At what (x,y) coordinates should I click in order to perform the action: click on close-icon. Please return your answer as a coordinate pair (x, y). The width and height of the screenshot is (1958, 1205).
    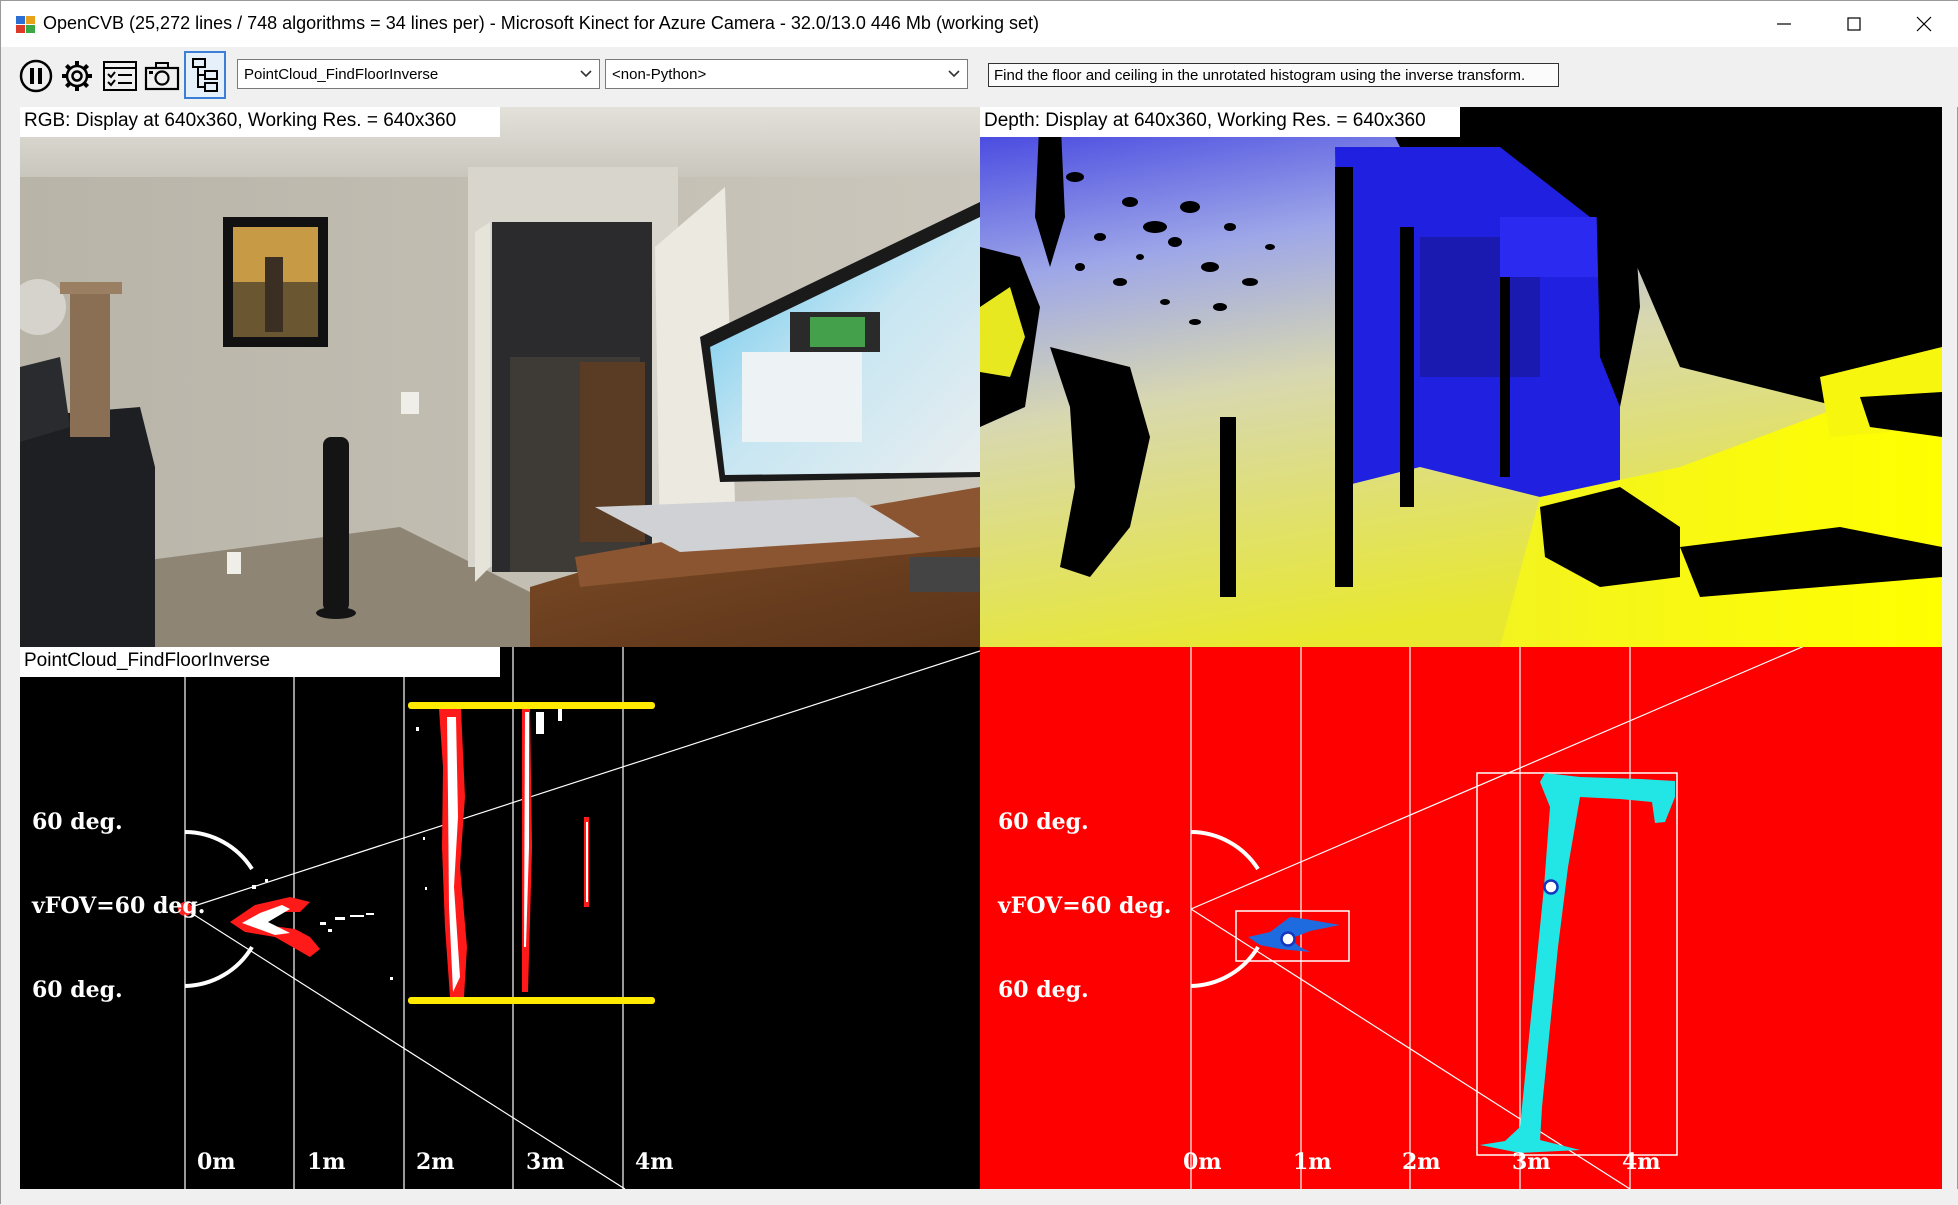
    Looking at the image, I should click on (1924, 24).